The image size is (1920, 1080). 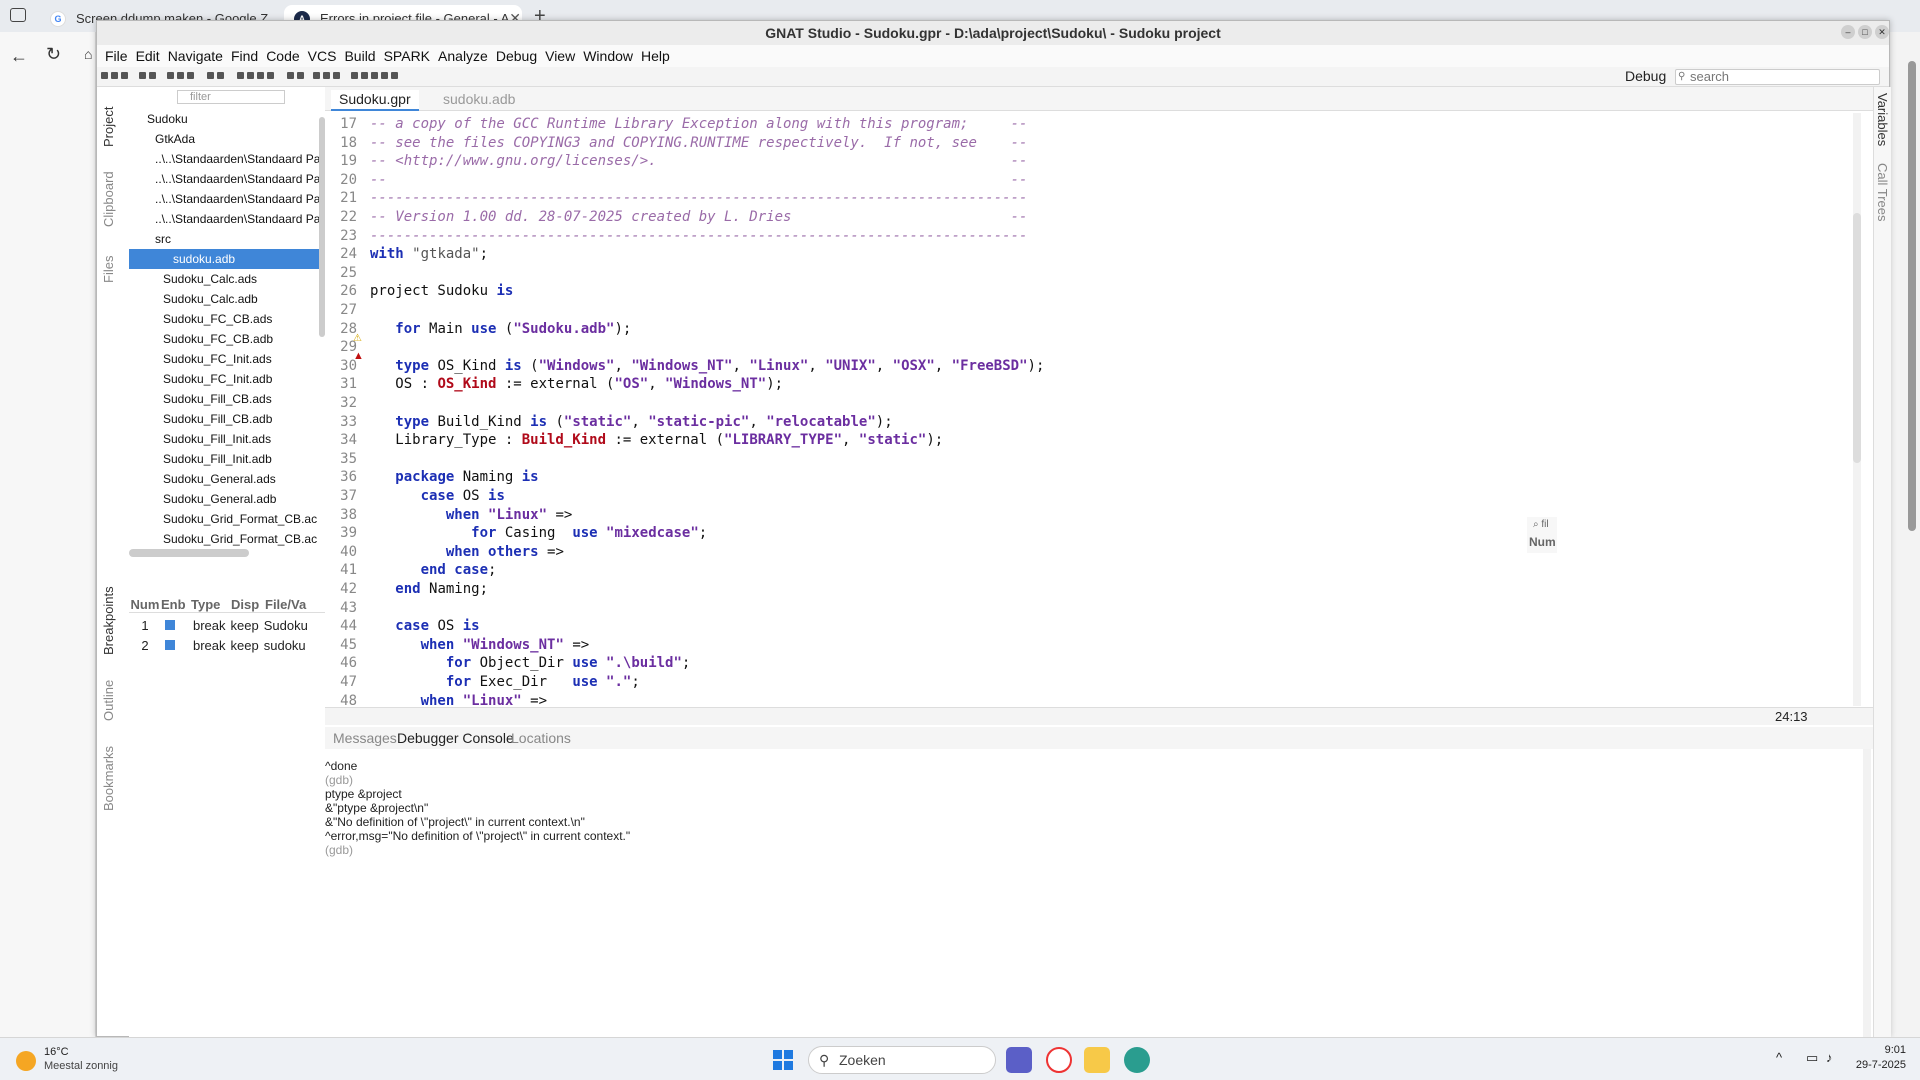 What do you see at coordinates (231, 97) in the screenshot?
I see `filter-input: filter` at bounding box center [231, 97].